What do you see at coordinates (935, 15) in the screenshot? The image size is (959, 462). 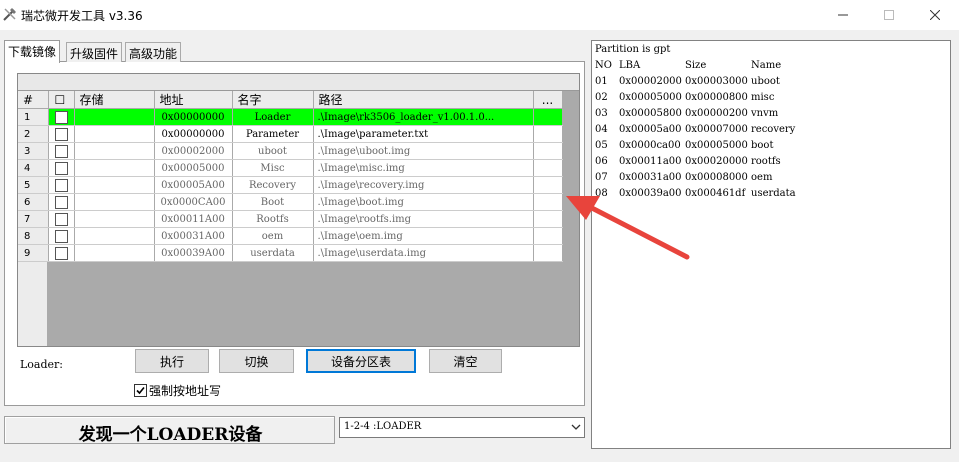 I see `close-button` at bounding box center [935, 15].